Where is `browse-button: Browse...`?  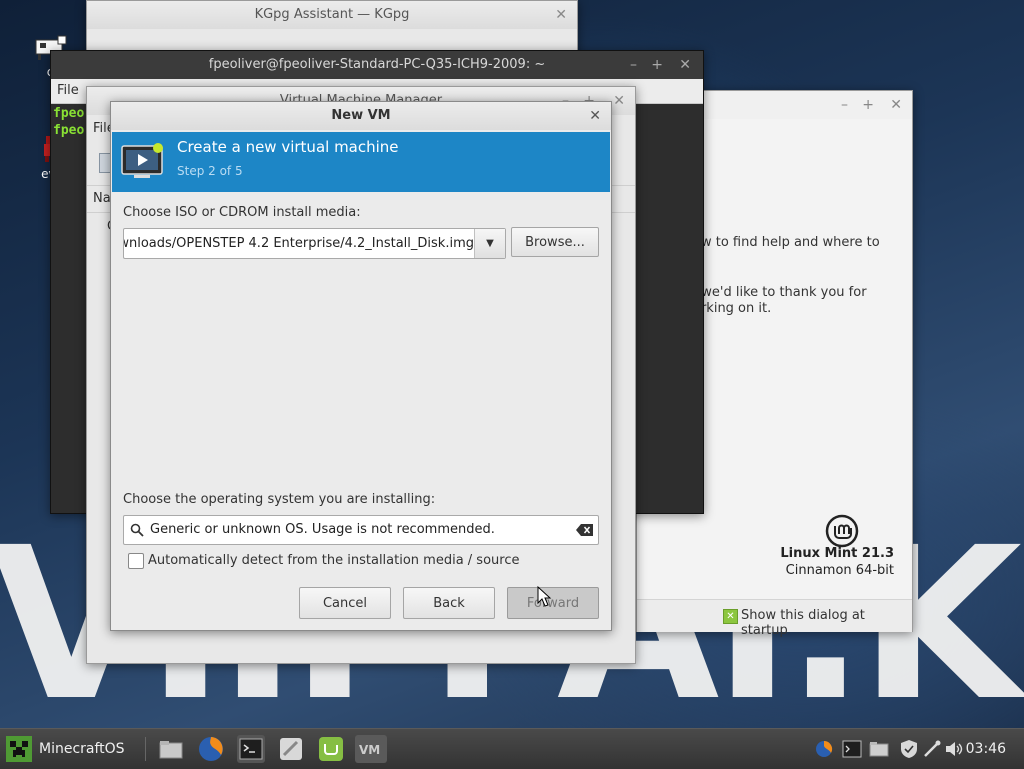 browse-button: Browse... is located at coordinates (555, 242).